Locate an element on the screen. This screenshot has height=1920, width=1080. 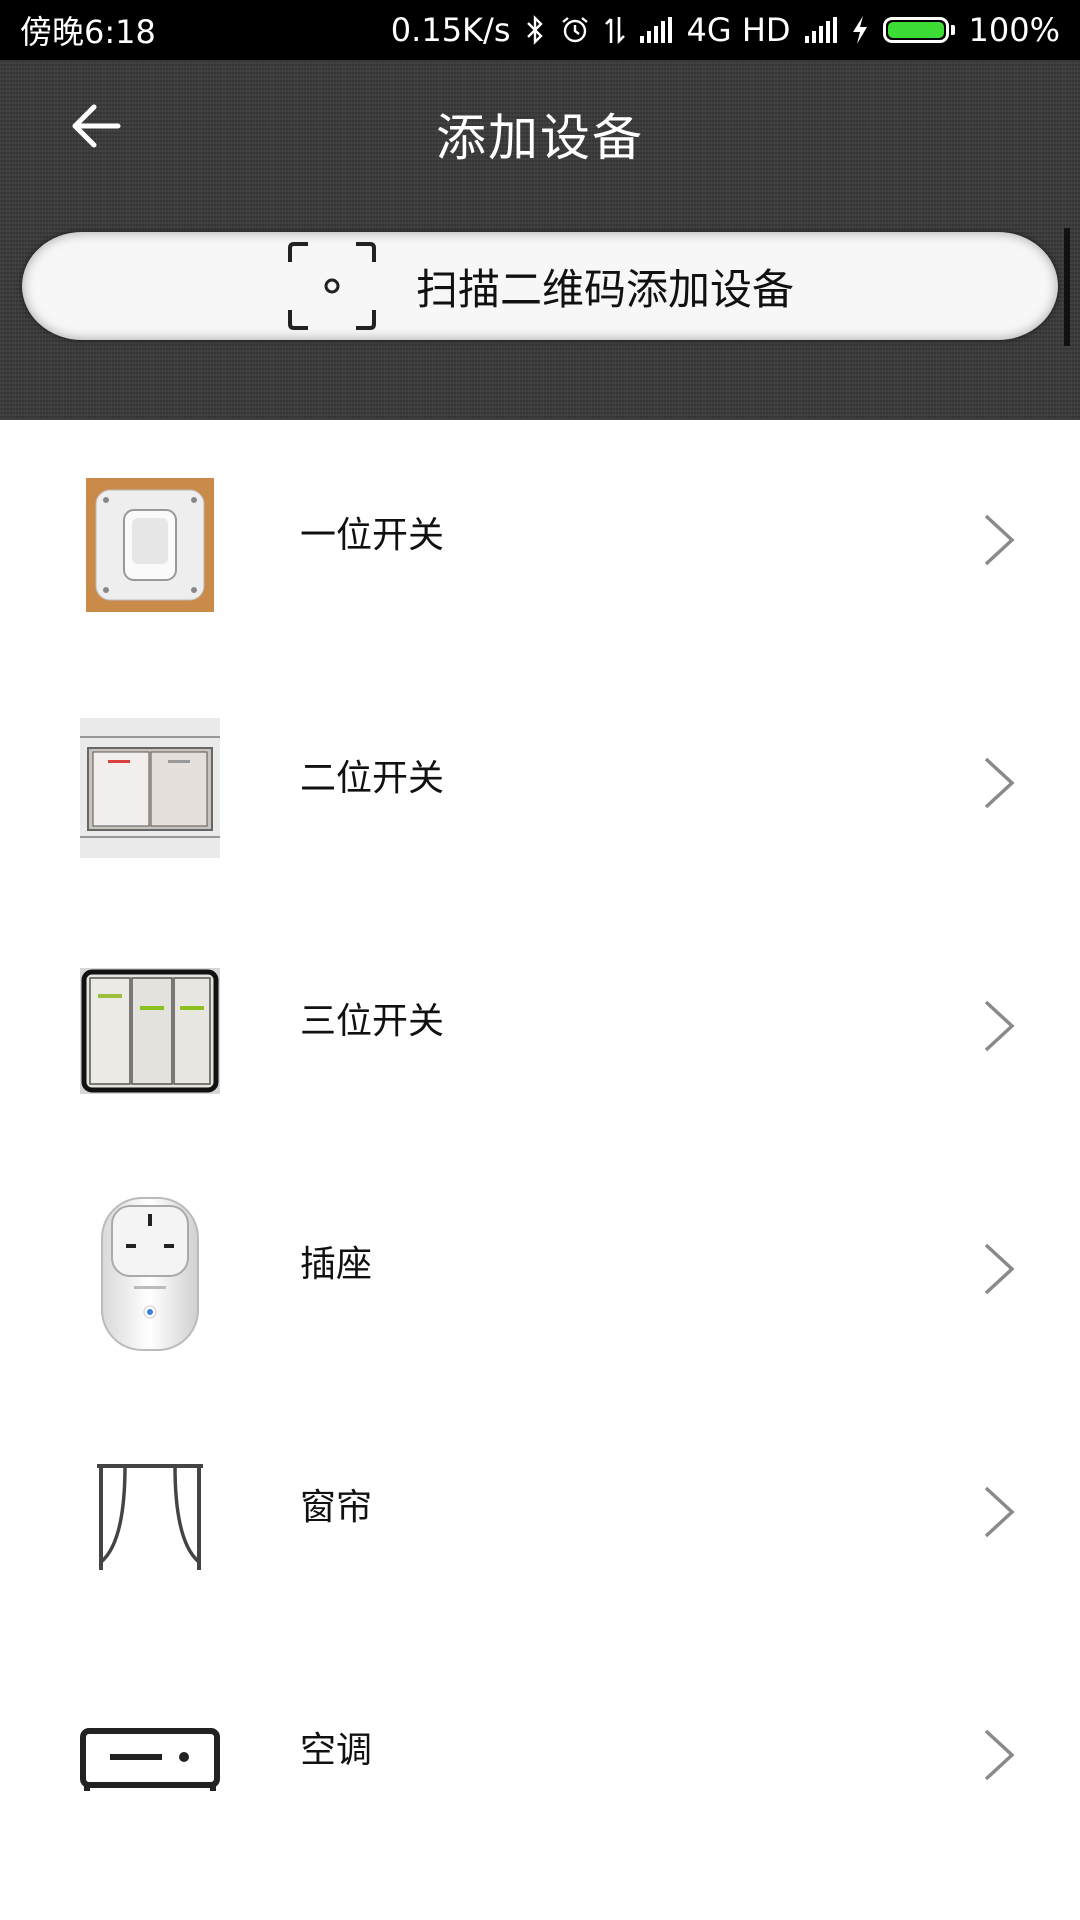
list-item-curtain: 窗帘 is located at coordinates (540, 1513).